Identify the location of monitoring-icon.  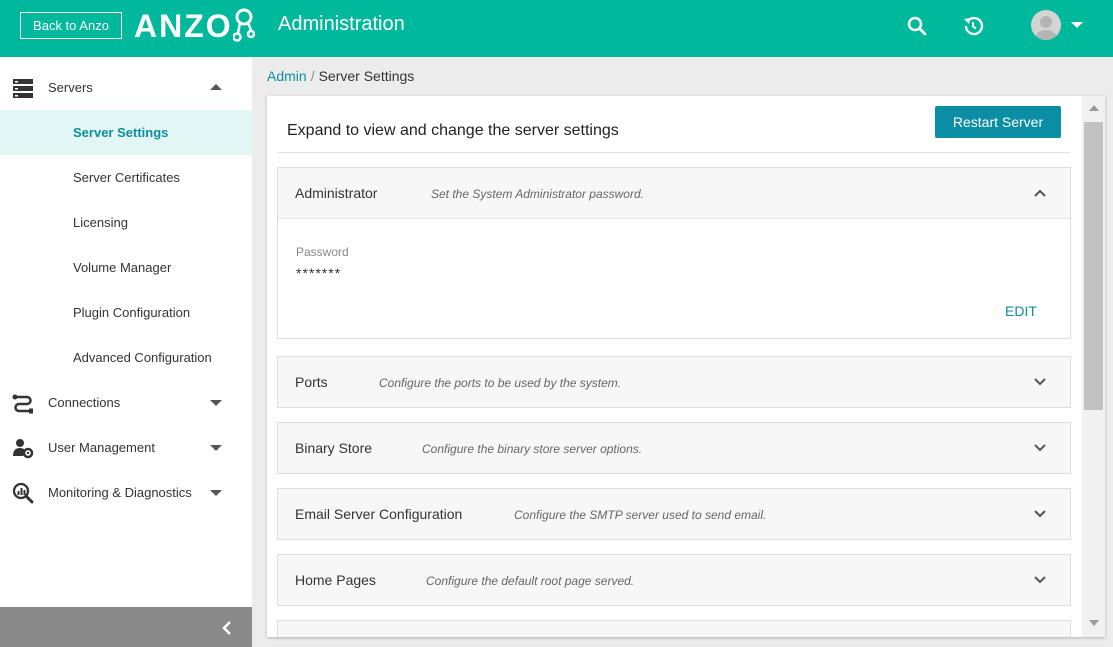
(23, 493).